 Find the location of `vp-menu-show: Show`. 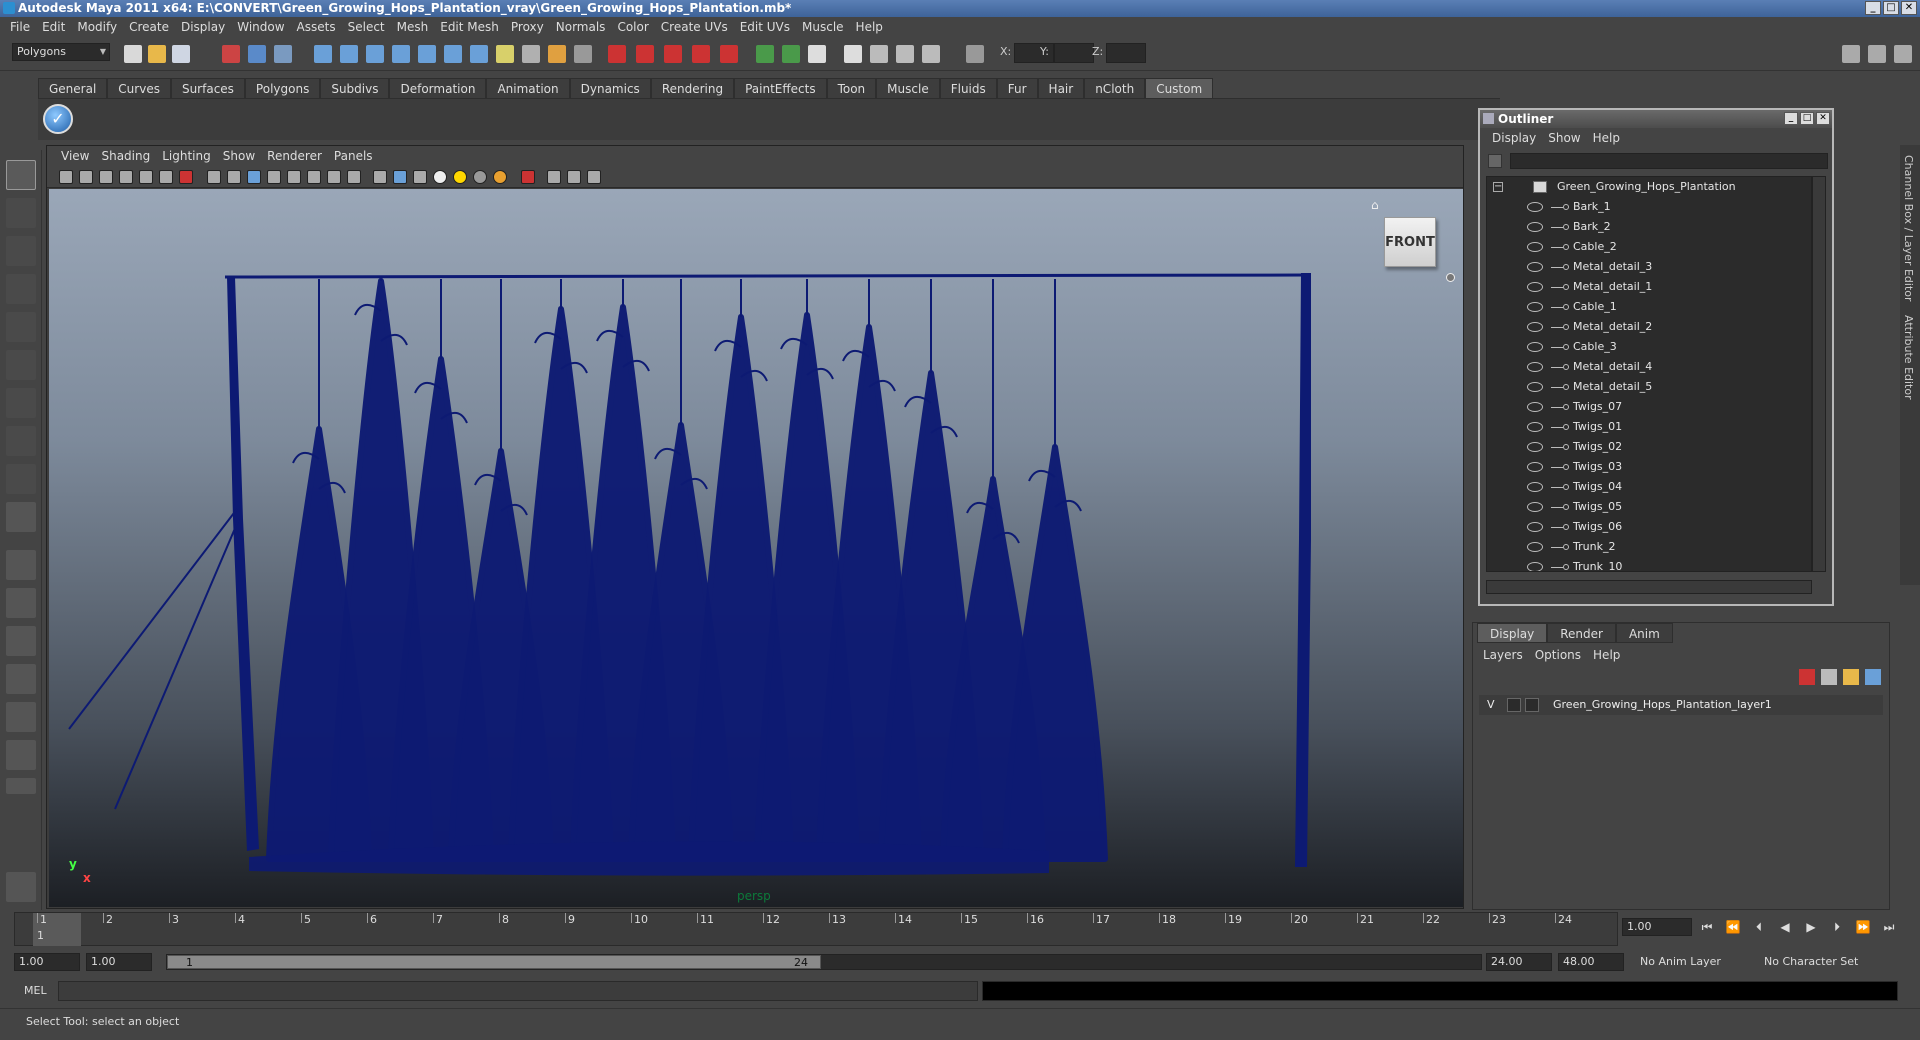

vp-menu-show: Show is located at coordinates (239, 156).